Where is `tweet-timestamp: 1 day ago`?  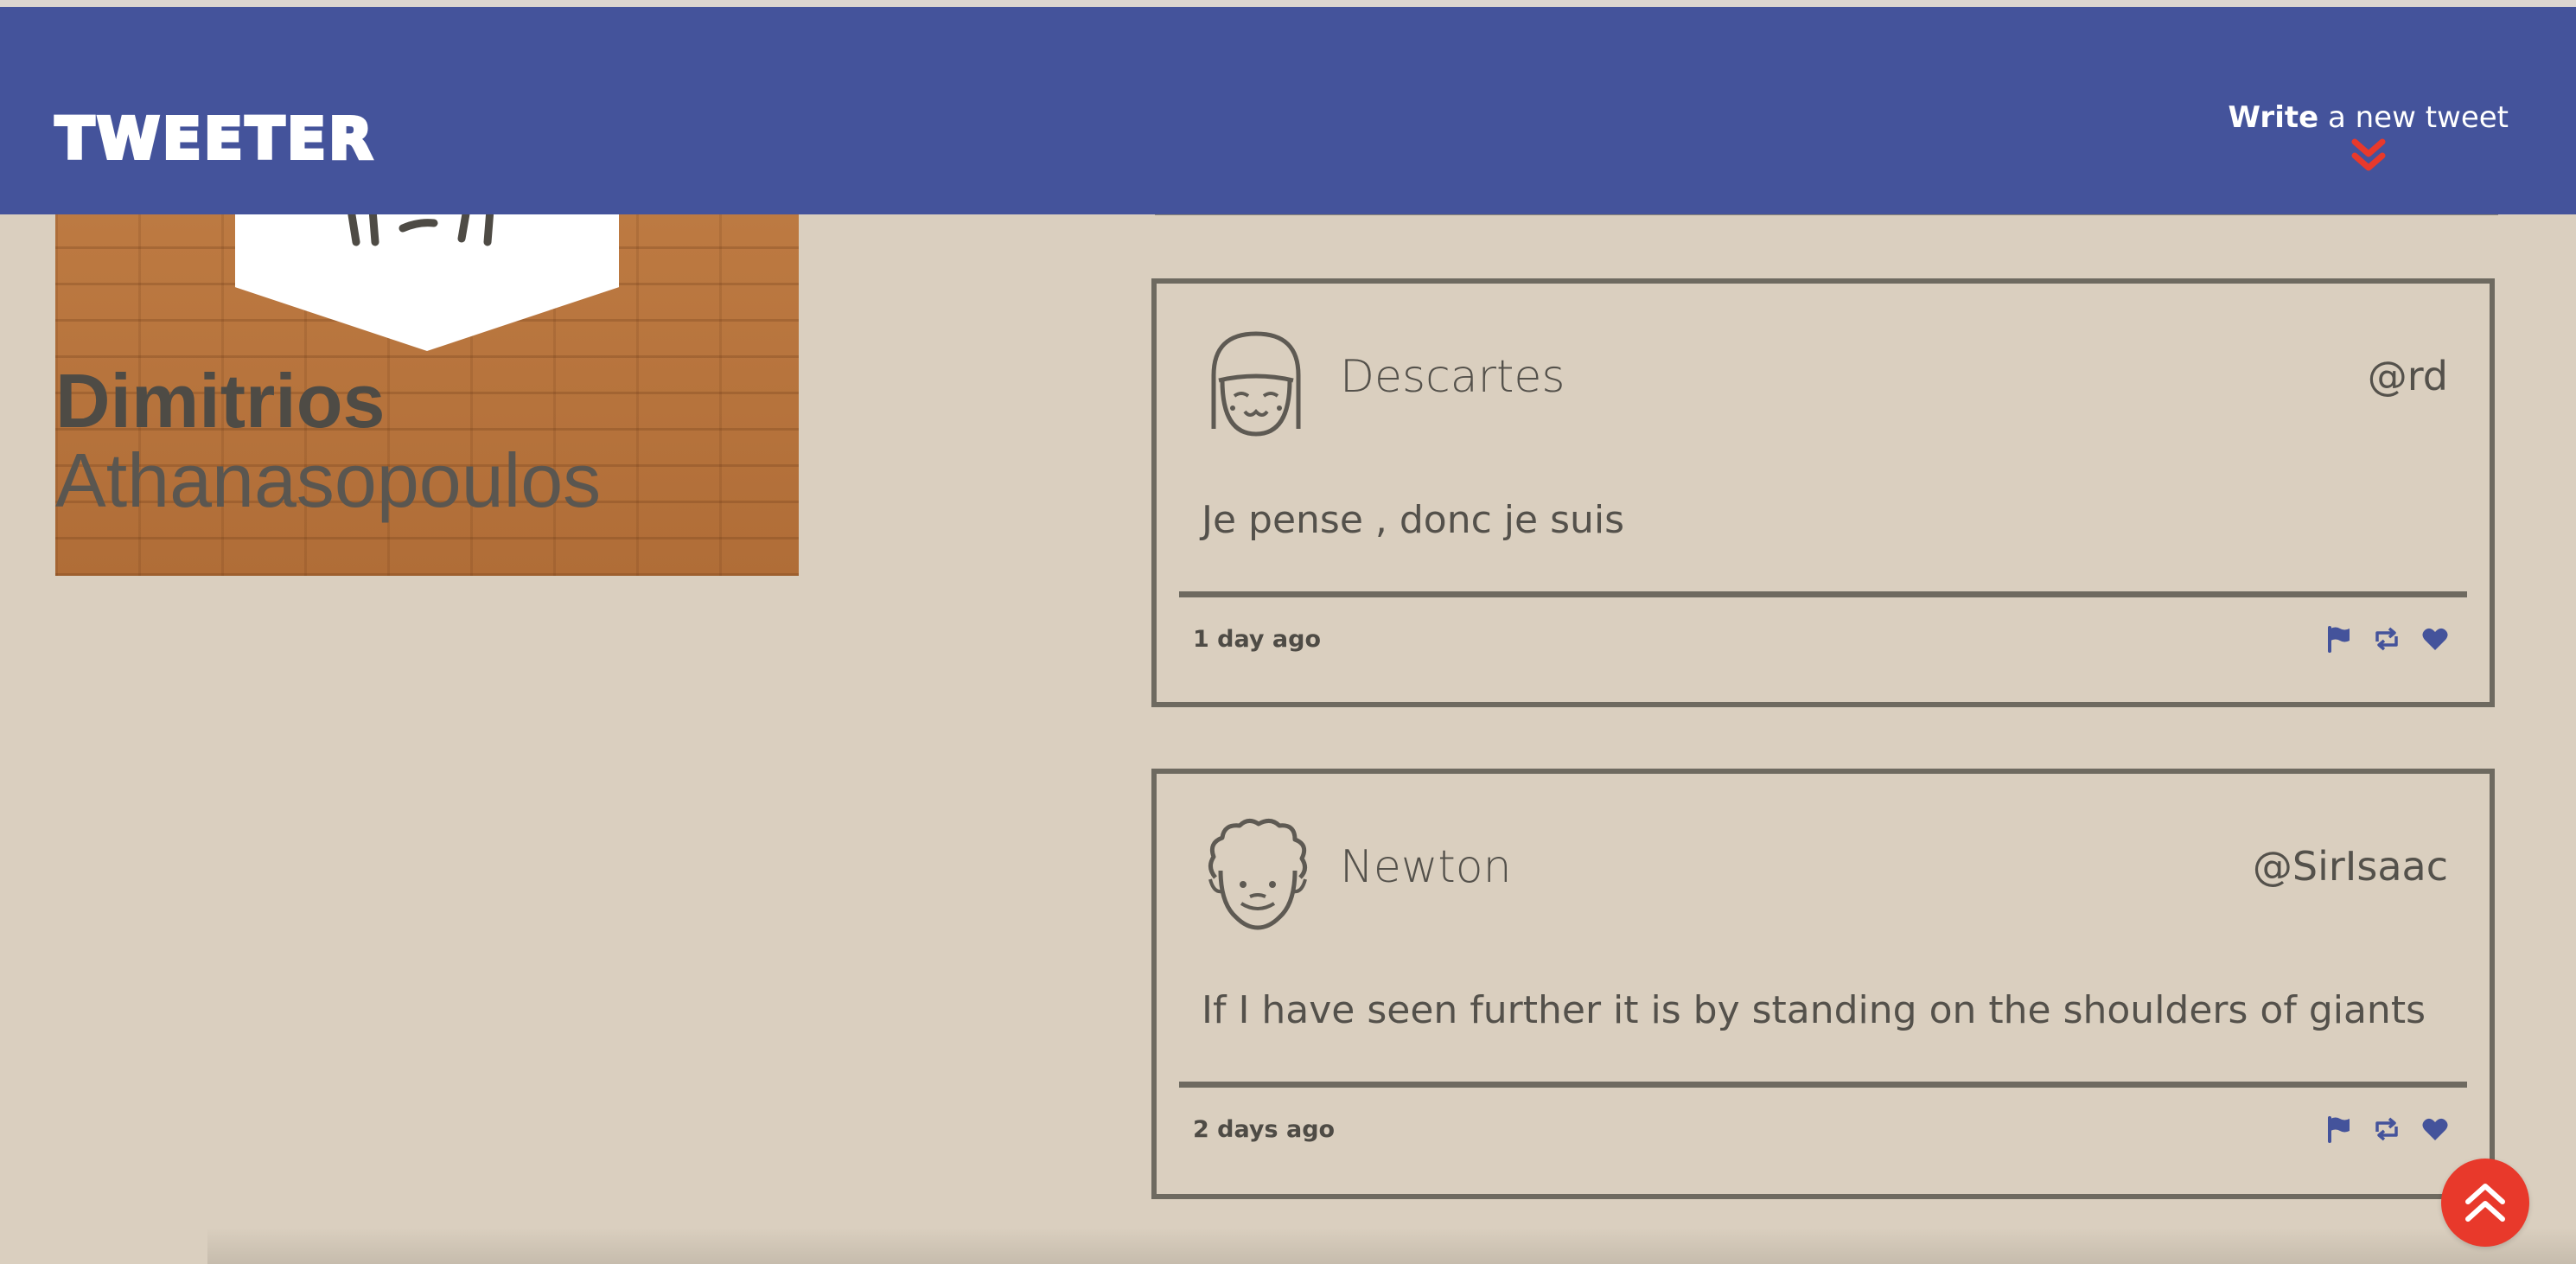 tweet-timestamp: 1 day ago is located at coordinates (1257, 639).